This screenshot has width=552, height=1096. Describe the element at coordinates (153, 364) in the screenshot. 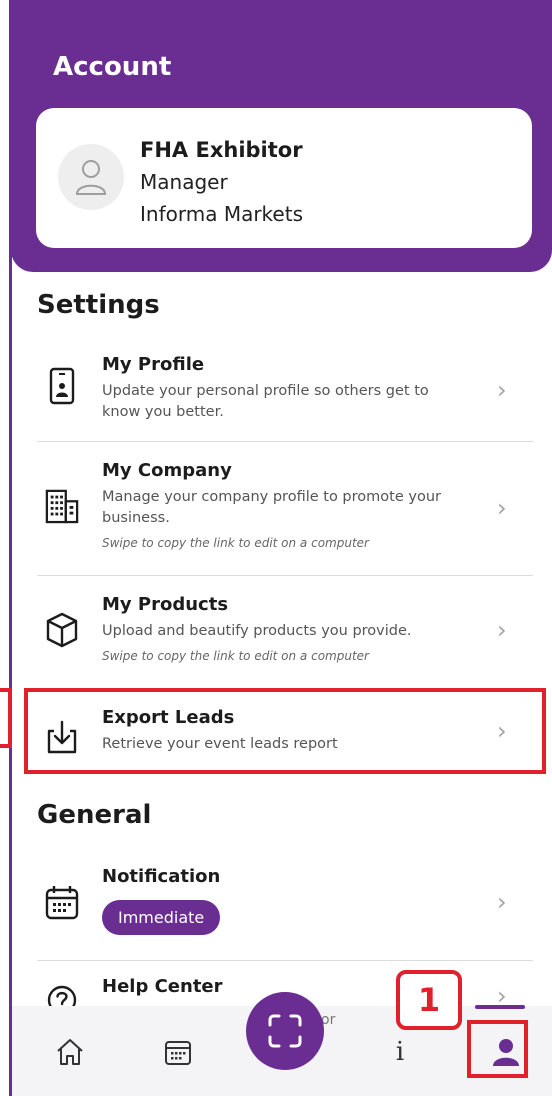

I see `settings-item-title: My Profile` at that location.